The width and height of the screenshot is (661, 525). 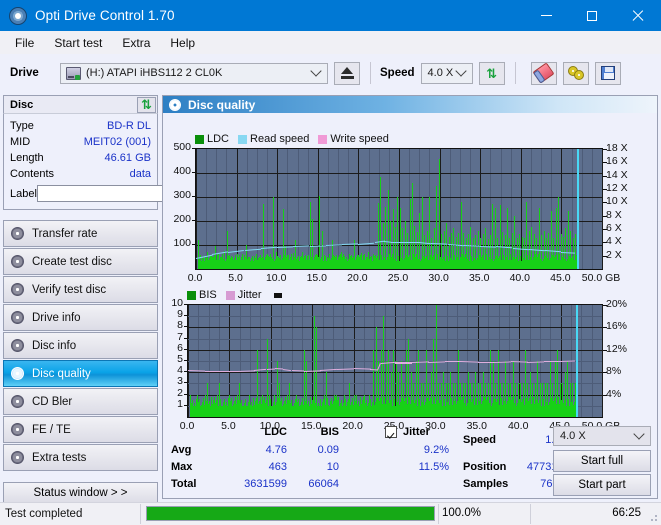 I want to click on sidebar-item-drive-info: Drive info, so click(x=80, y=317).